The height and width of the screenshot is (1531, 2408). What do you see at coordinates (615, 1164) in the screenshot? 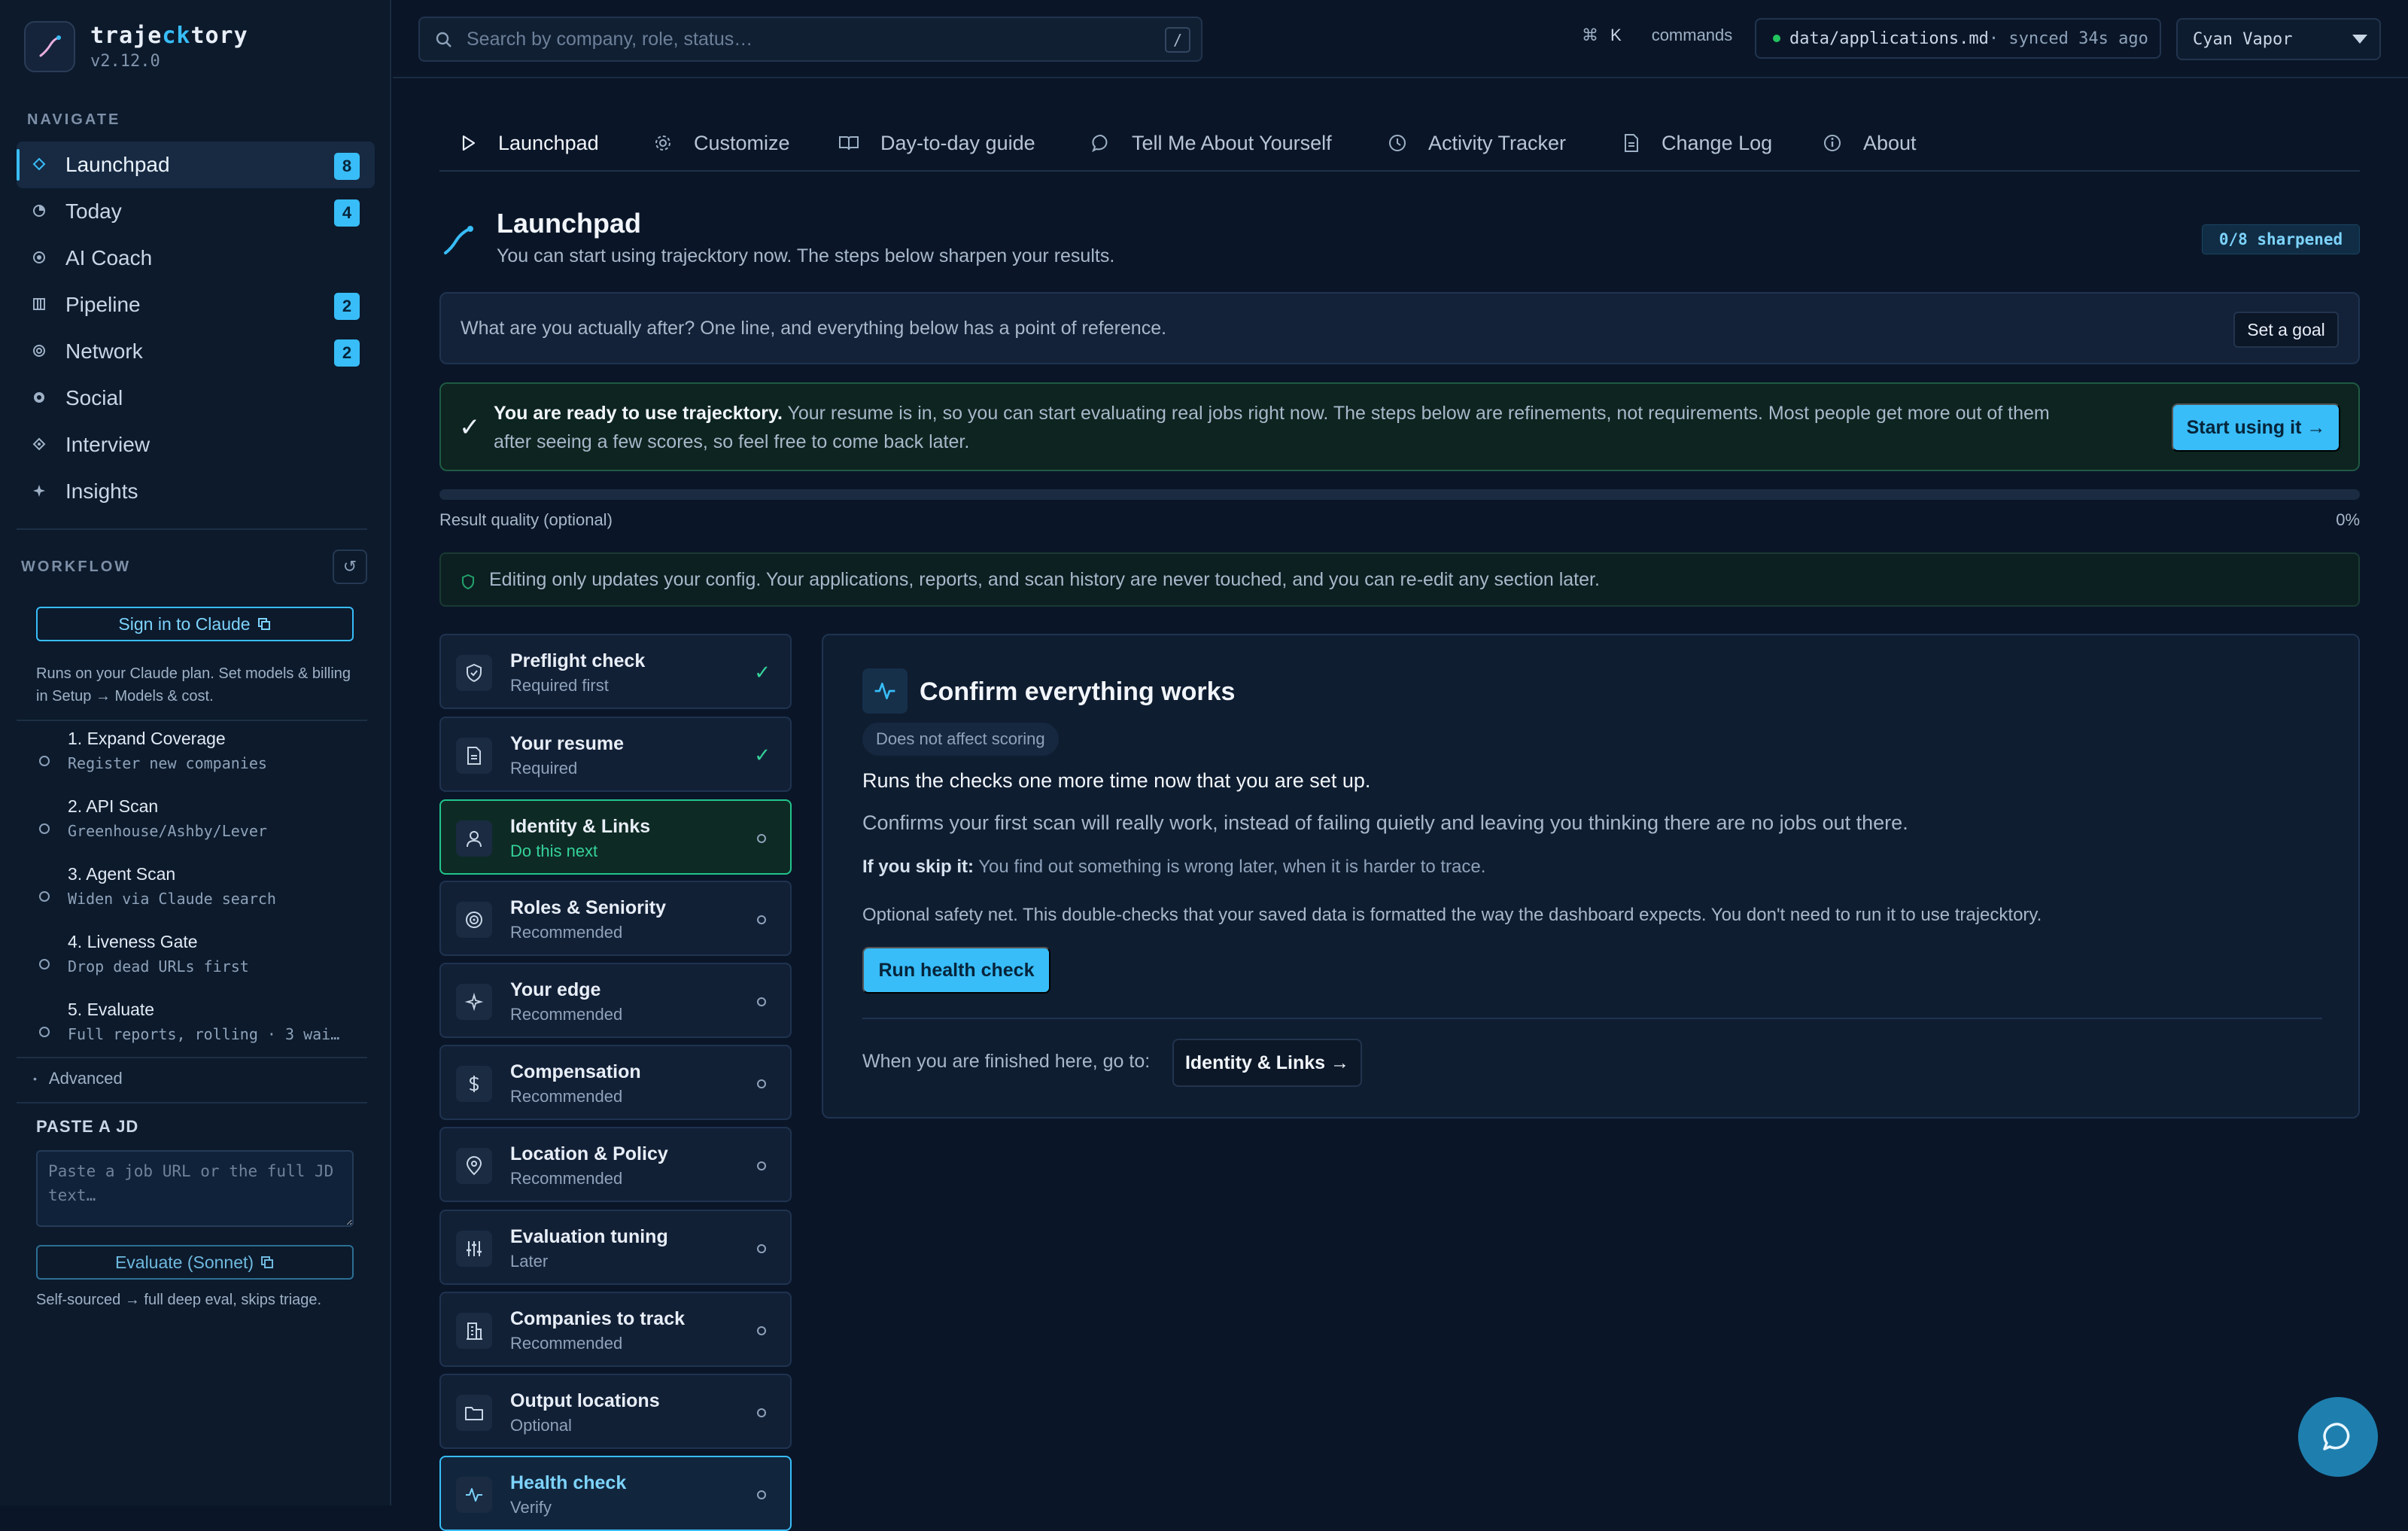
I see `step-location-policy: Location & Policy Recommended` at bounding box center [615, 1164].